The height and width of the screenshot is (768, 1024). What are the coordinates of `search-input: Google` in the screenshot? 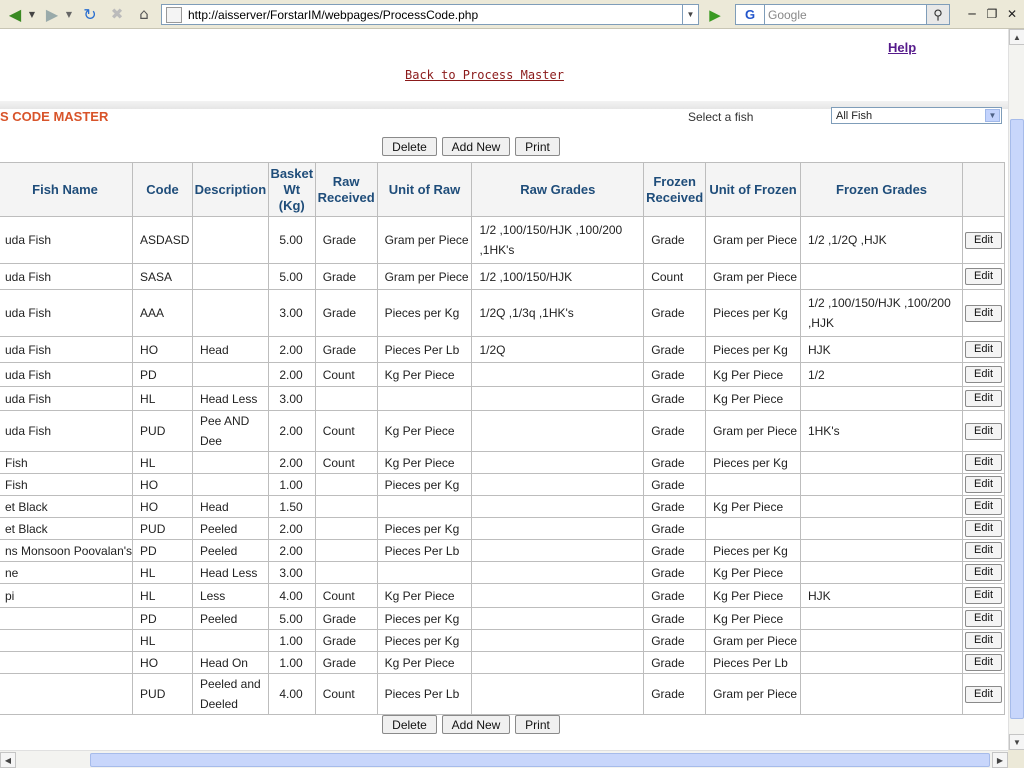 It's located at (846, 14).